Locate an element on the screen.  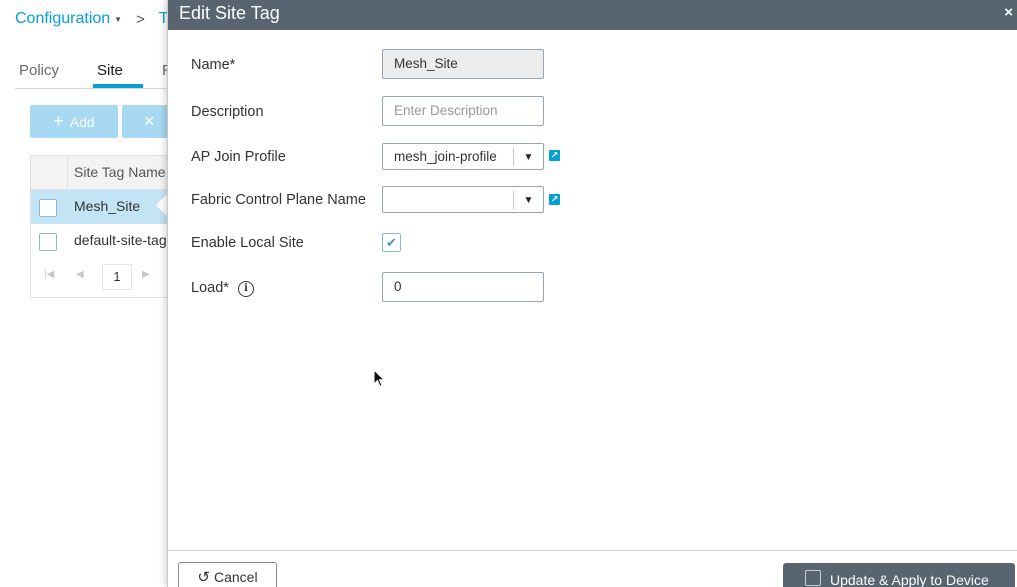
save-icon is located at coordinates (813, 578).